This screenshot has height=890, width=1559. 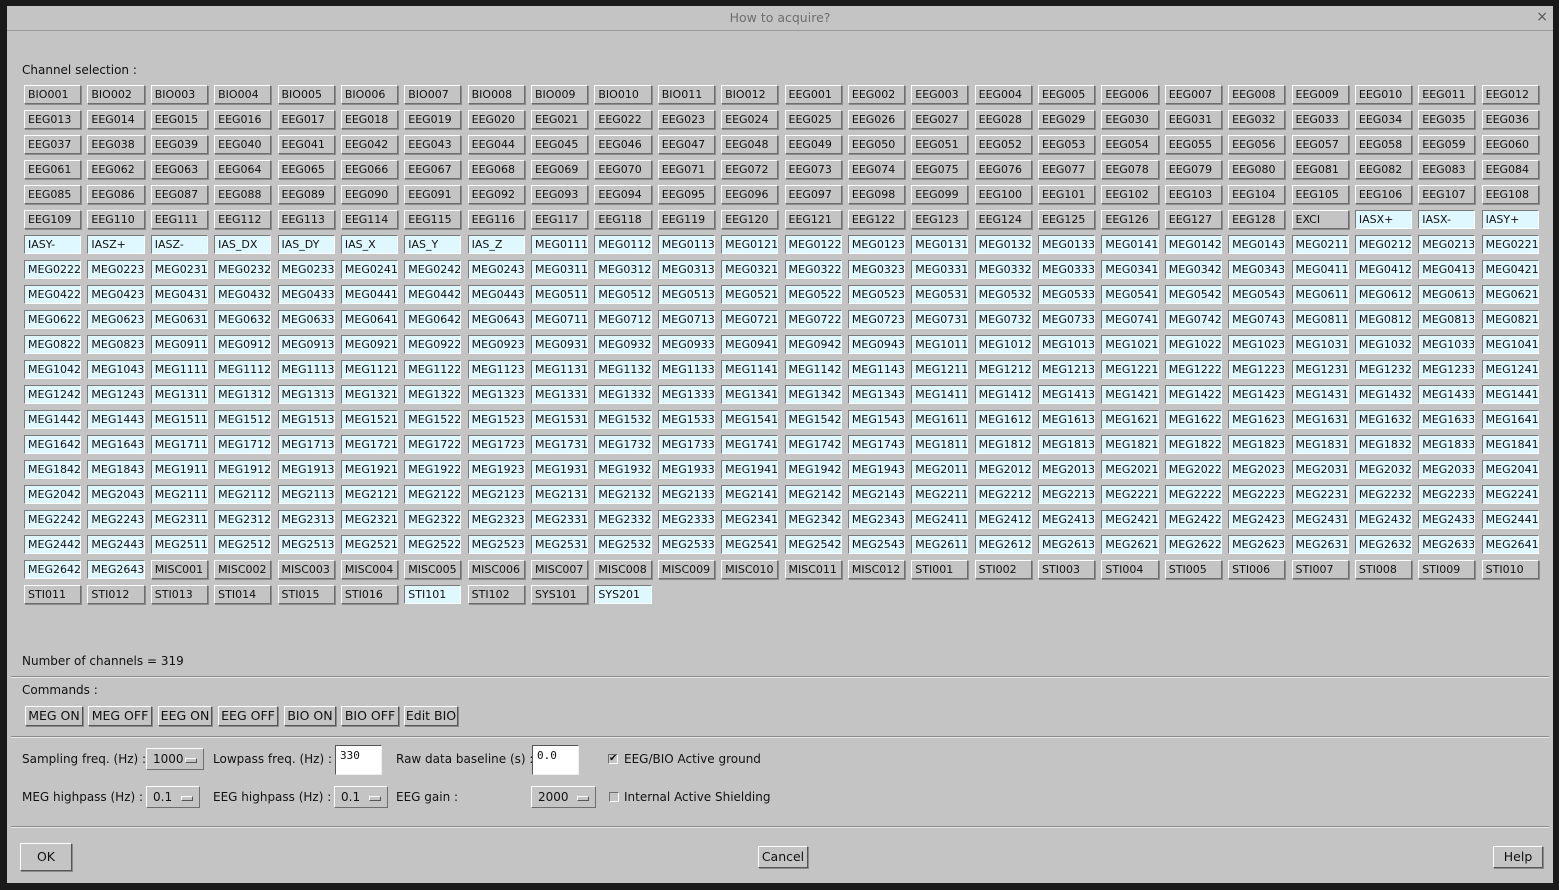 What do you see at coordinates (369, 544) in the screenshot?
I see `channel-toggle-meg2521: MEG2521` at bounding box center [369, 544].